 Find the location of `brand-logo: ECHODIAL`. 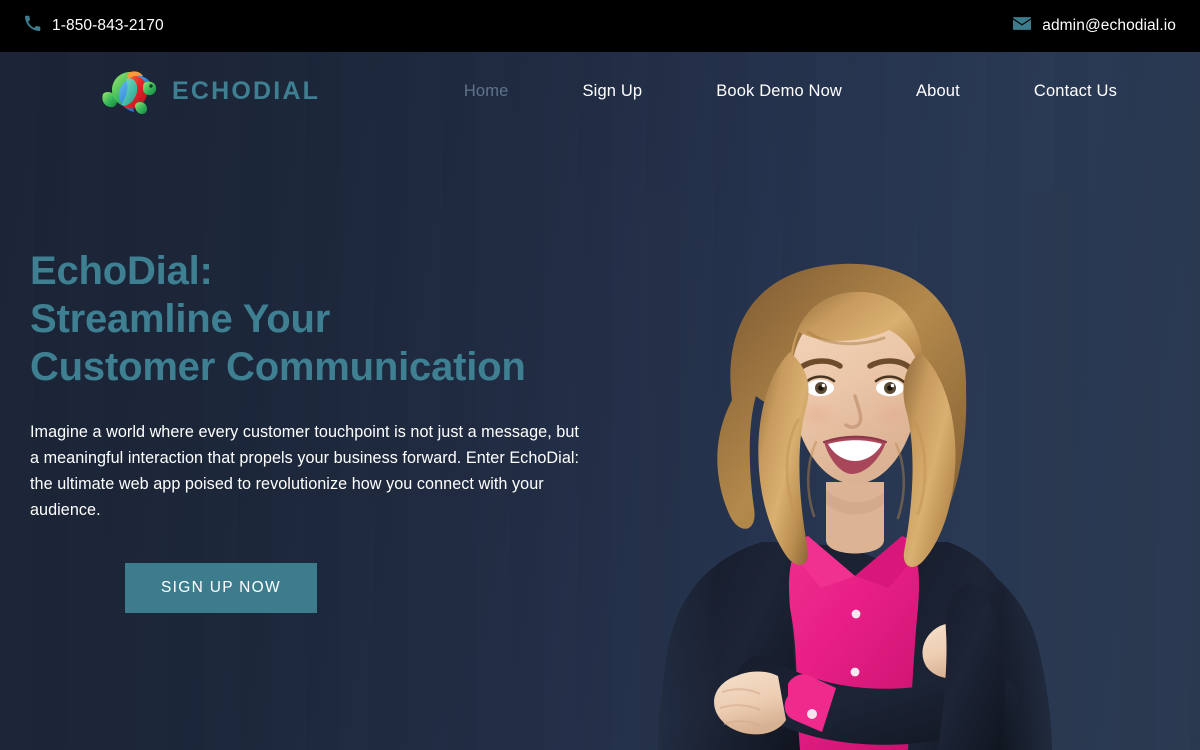

brand-logo: ECHODIAL is located at coordinates (210, 91).